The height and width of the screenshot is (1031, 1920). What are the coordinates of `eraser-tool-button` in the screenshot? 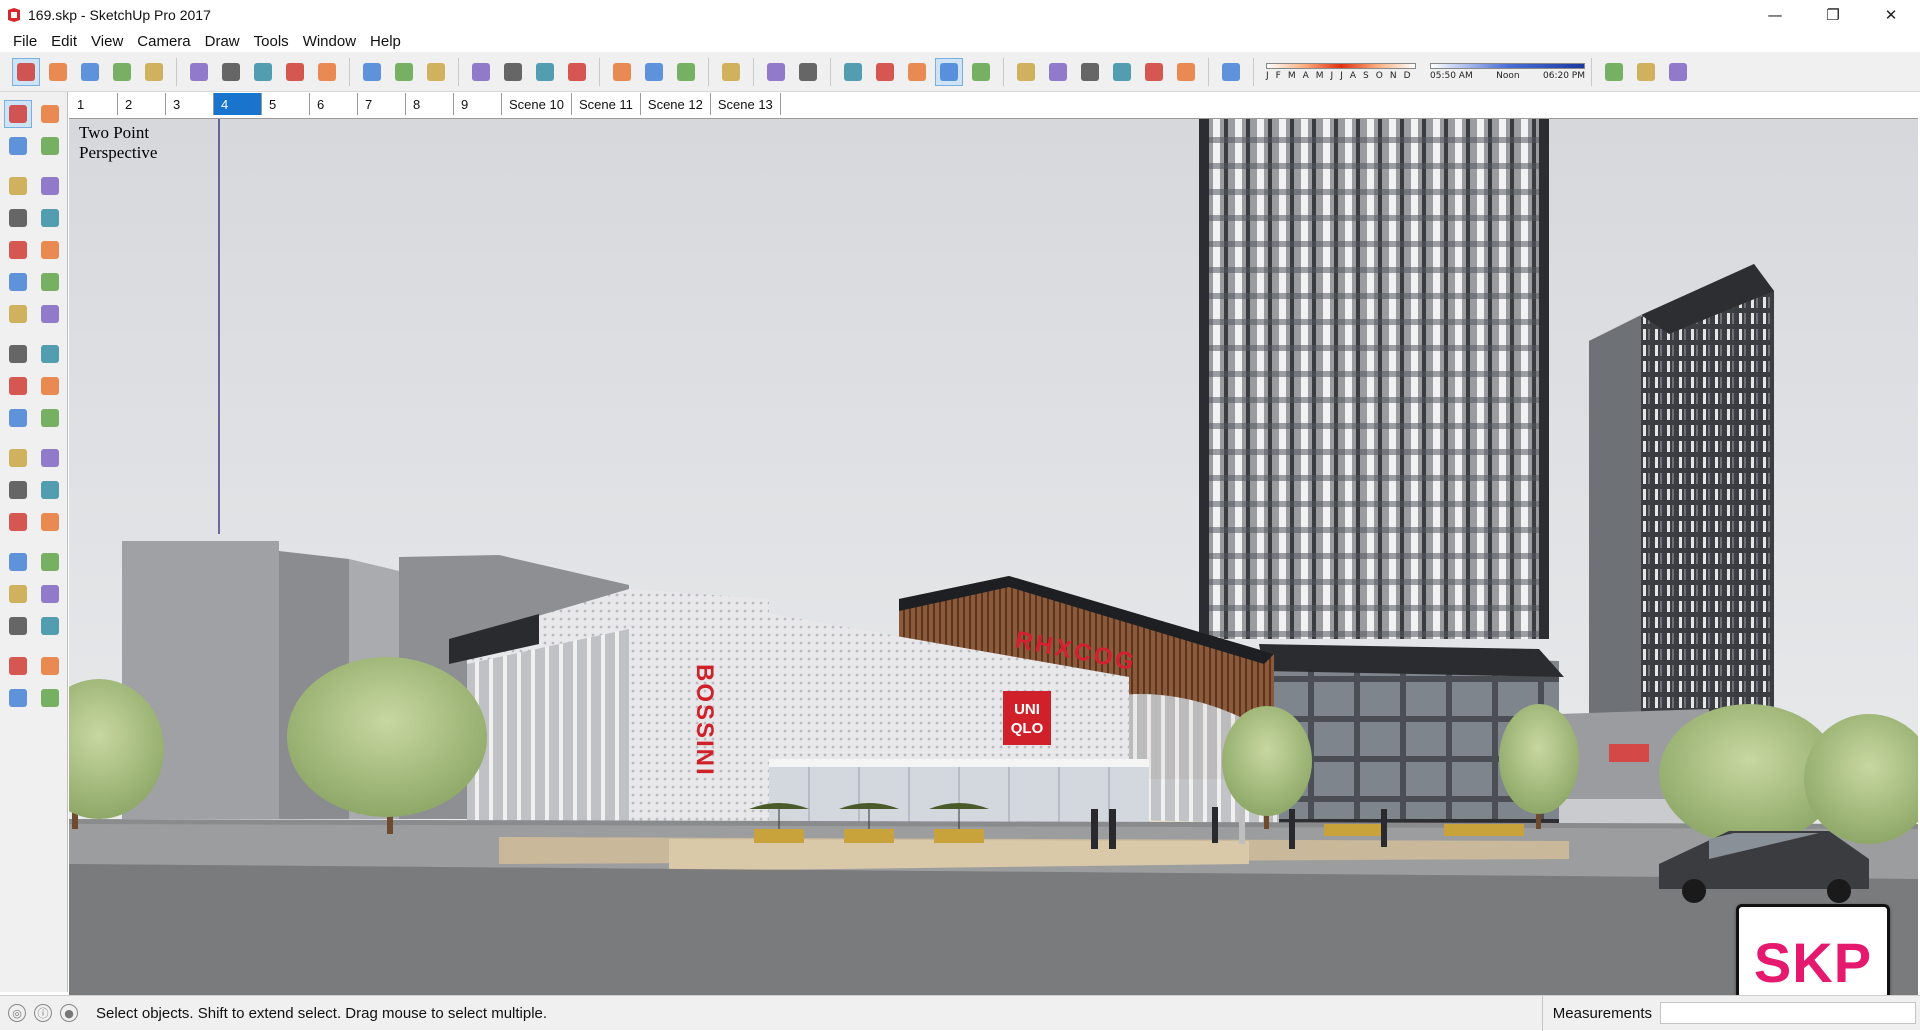 It's located at (50, 146).